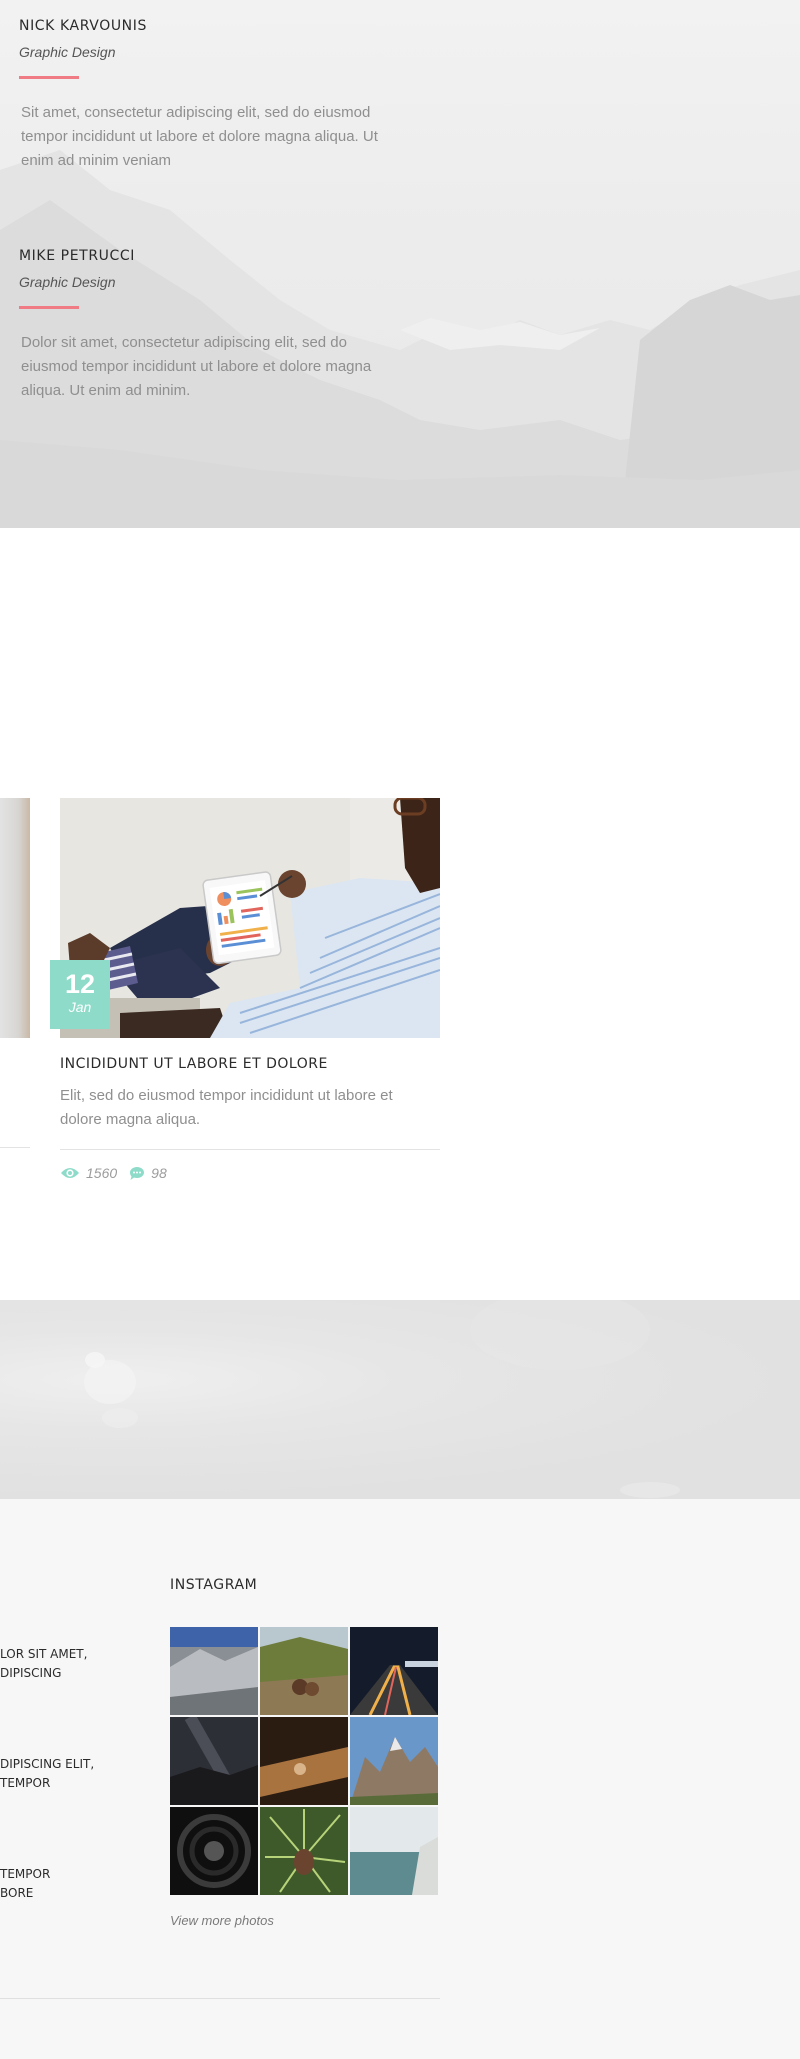  I want to click on post-date-badge: 12 Jan, so click(80, 994).